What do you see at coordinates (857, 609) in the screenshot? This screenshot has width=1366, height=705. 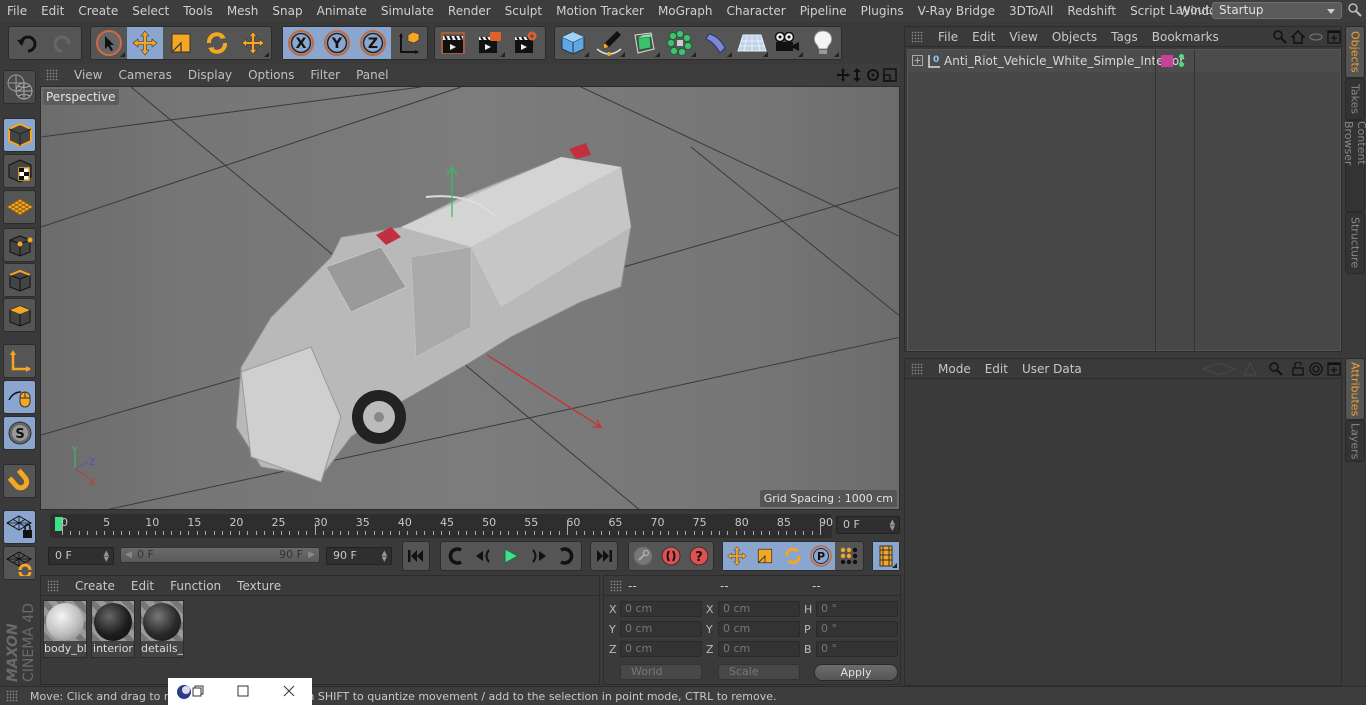 I see `rot-h-field: 0 °` at bounding box center [857, 609].